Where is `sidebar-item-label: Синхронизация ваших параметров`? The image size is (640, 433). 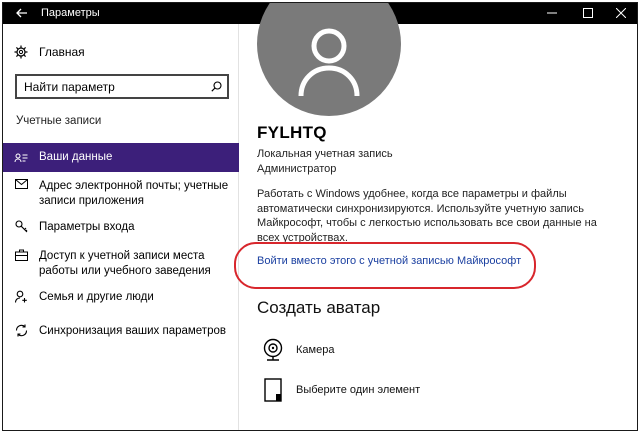
sidebar-item-label: Синхронизация ваших параметров is located at coordinates (132, 331).